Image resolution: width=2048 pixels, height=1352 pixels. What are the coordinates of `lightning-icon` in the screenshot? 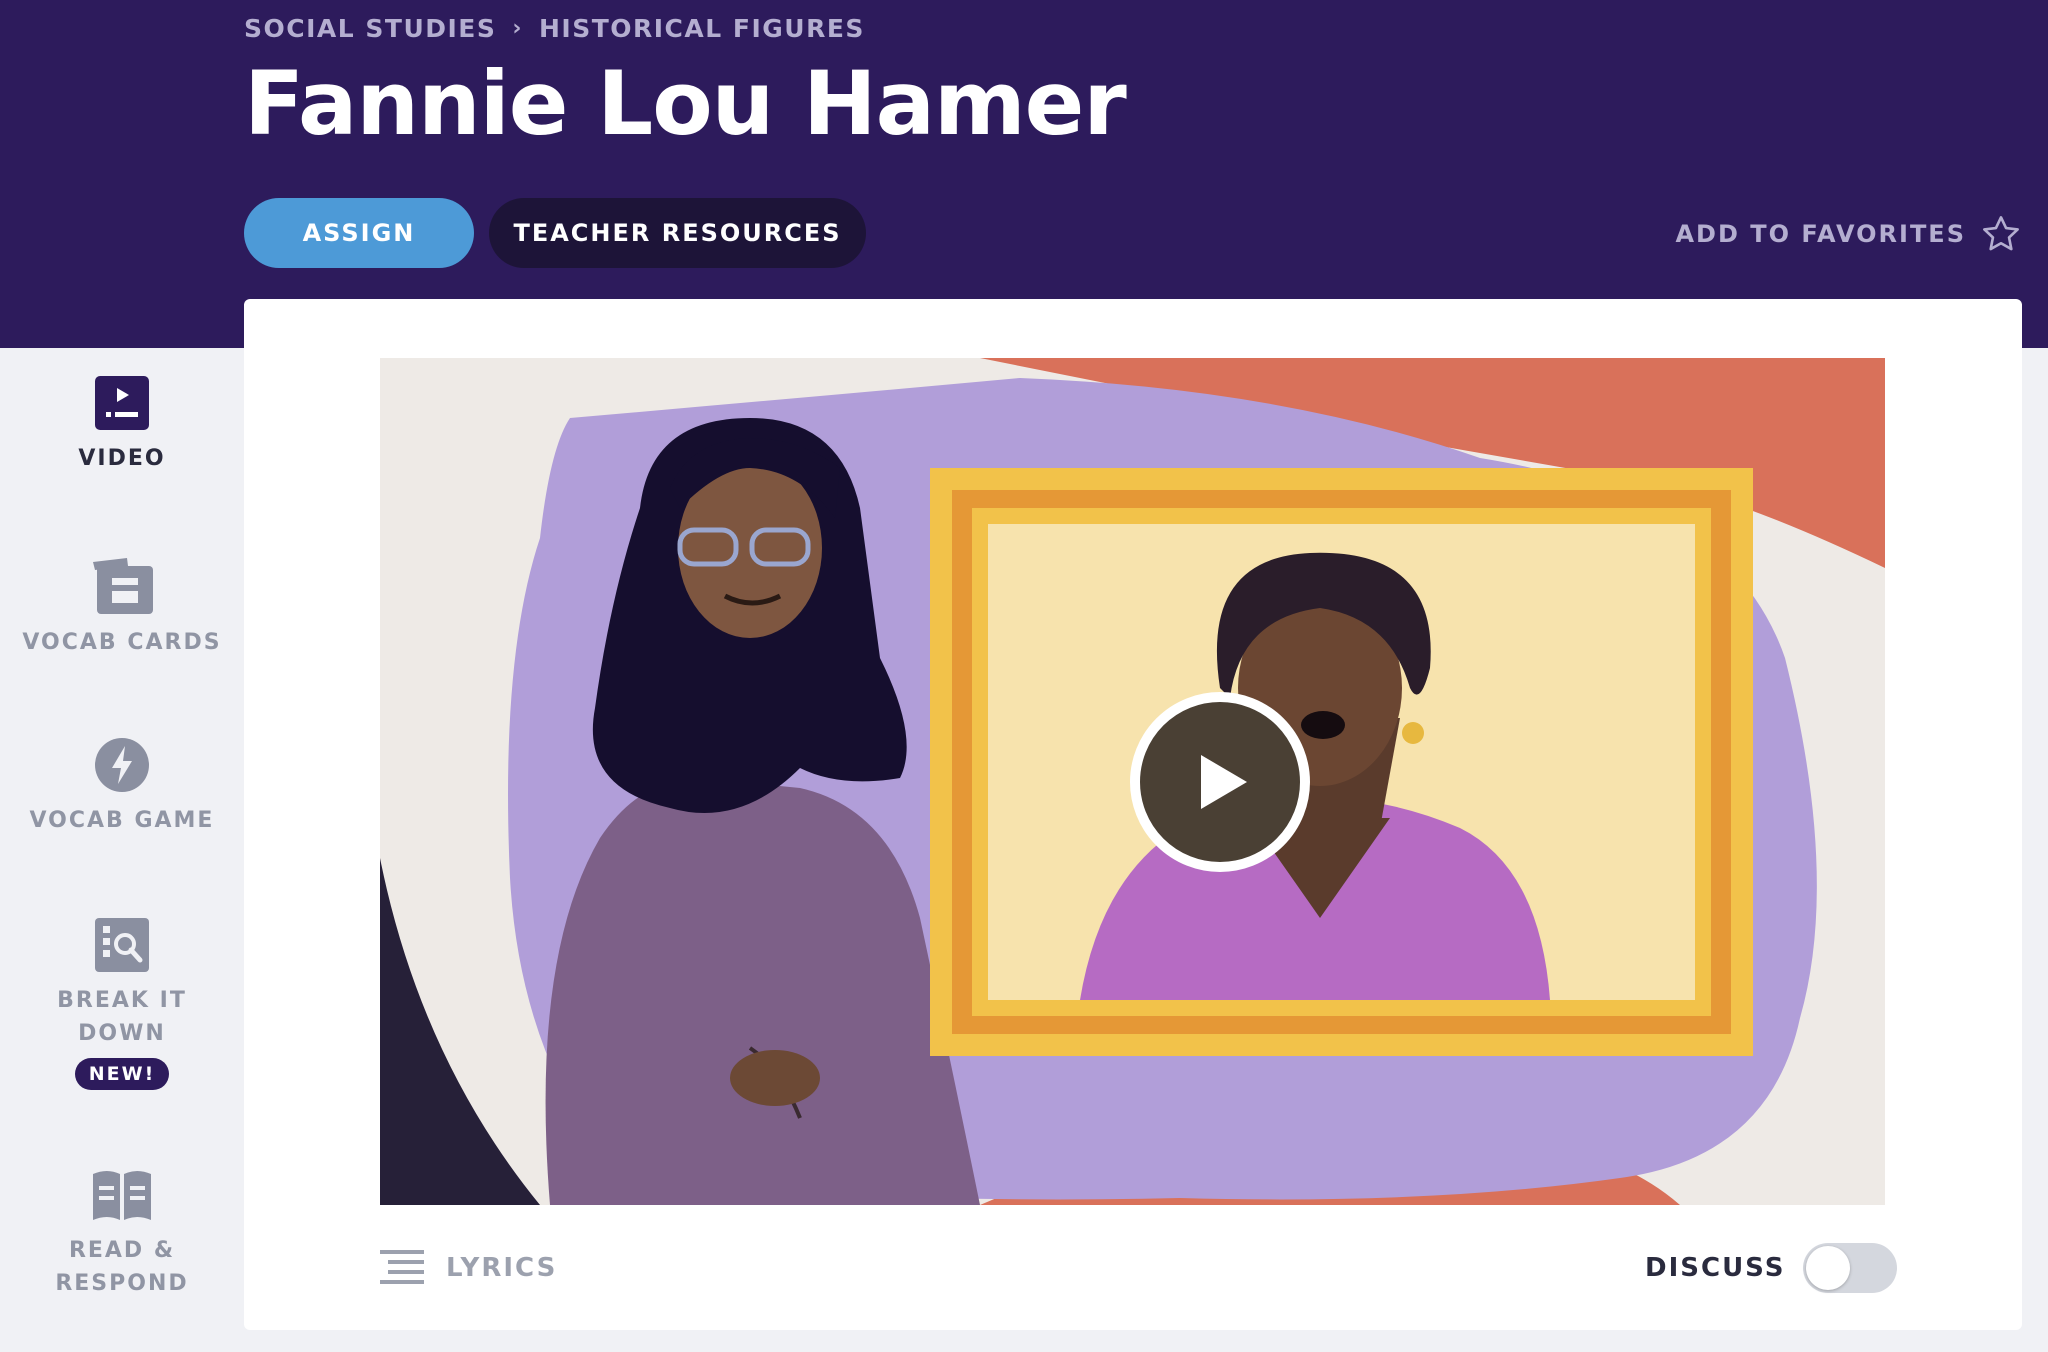 It's located at (122, 765).